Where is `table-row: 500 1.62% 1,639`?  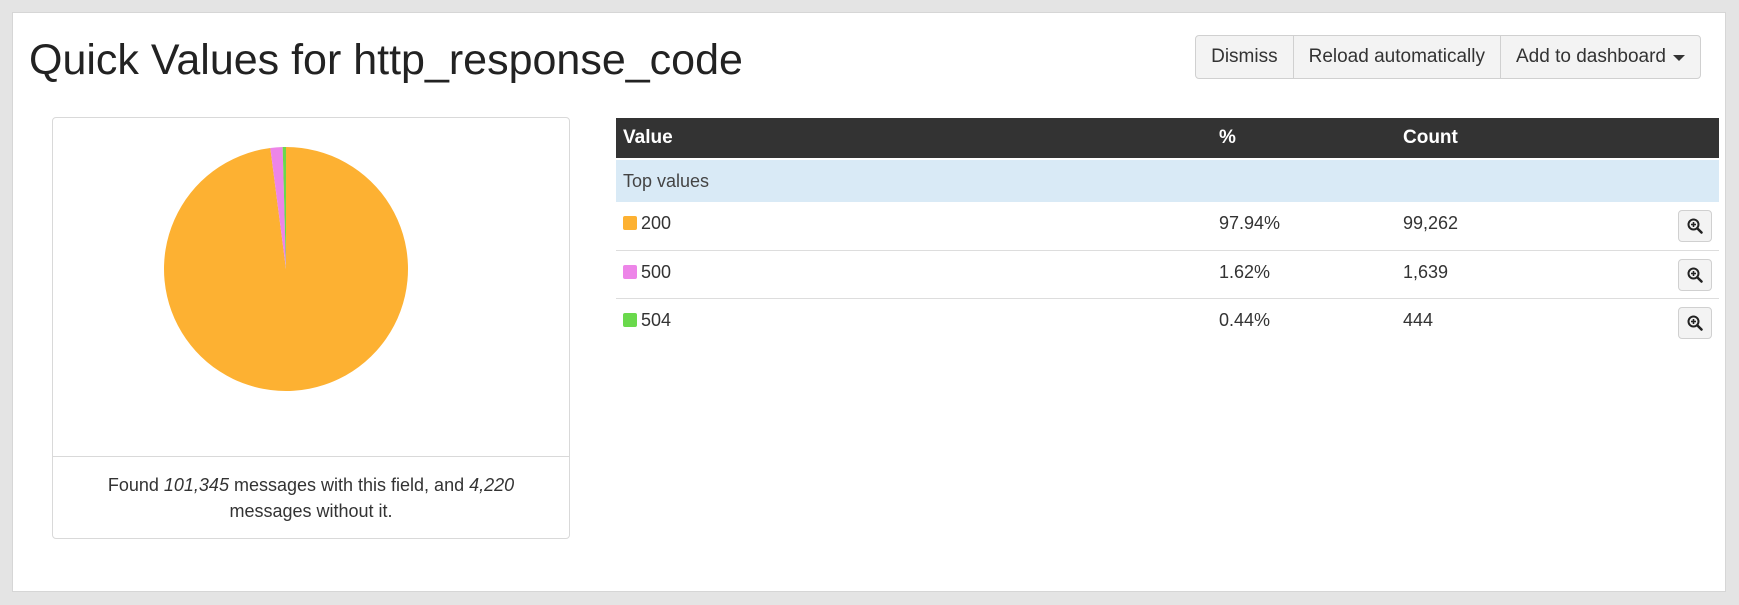
table-row: 500 1.62% 1,639 is located at coordinates (1167, 274).